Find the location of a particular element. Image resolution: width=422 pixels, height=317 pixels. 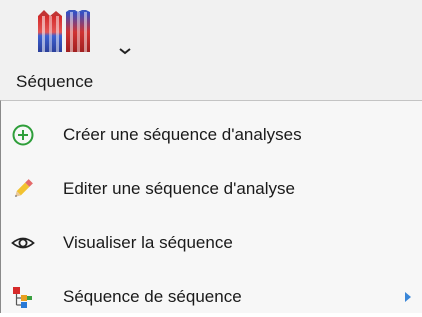

menu-item-label: Visualiser la séquence is located at coordinates (148, 242).